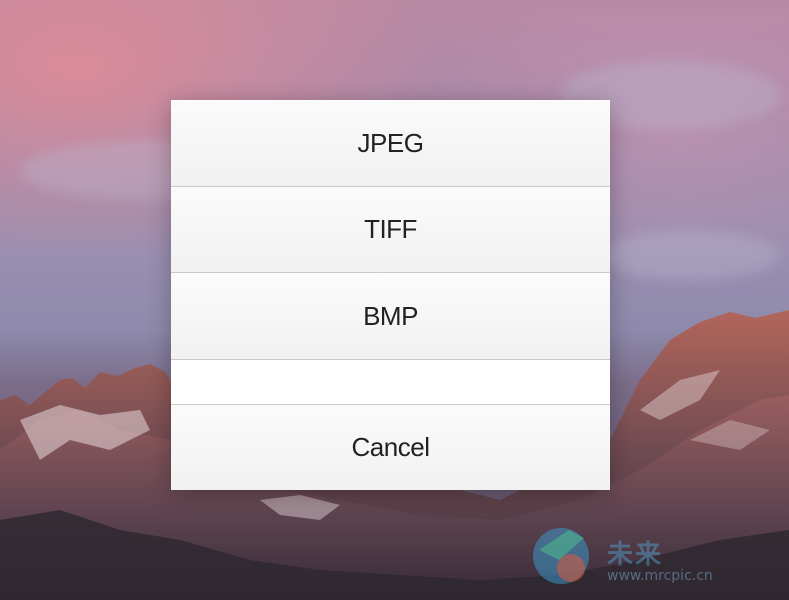 This screenshot has width=789, height=600. Describe the element at coordinates (660, 576) in the screenshot. I see `watermark-url: www.mrcpic.cn` at that location.